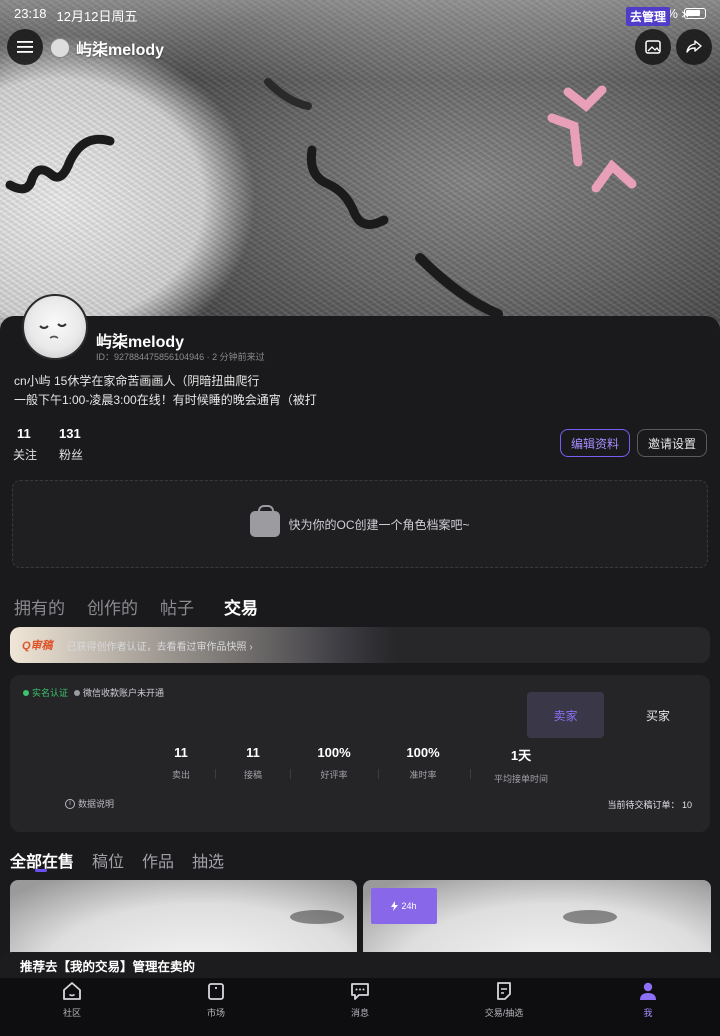  I want to click on share-button, so click(694, 47).